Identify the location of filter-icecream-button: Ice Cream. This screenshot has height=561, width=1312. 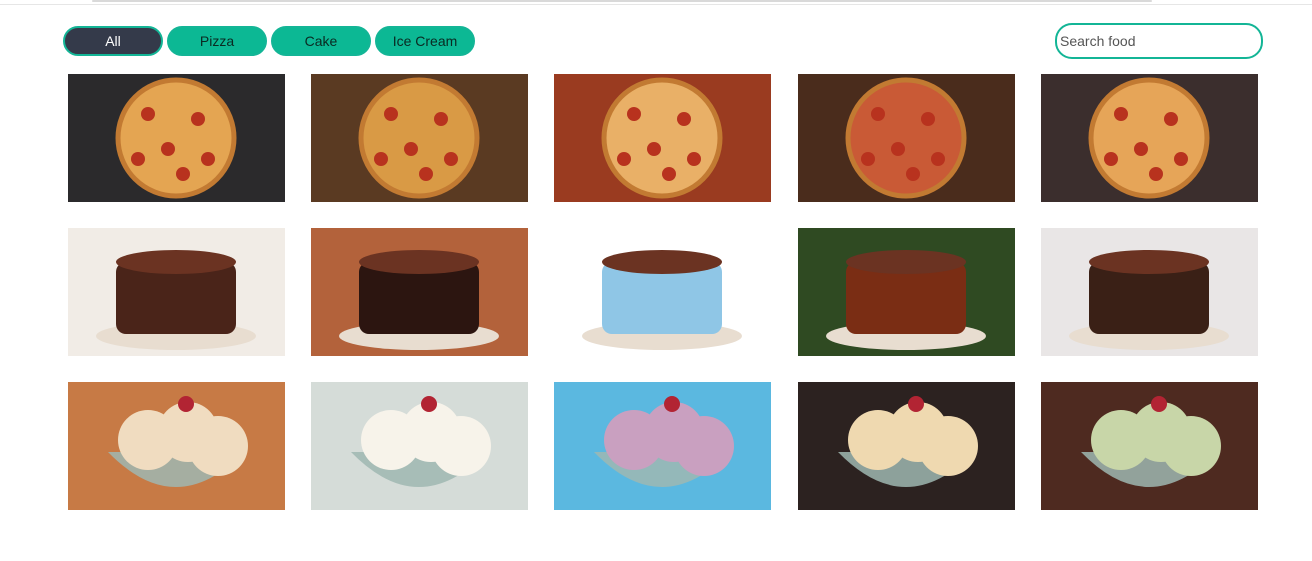
(425, 41).